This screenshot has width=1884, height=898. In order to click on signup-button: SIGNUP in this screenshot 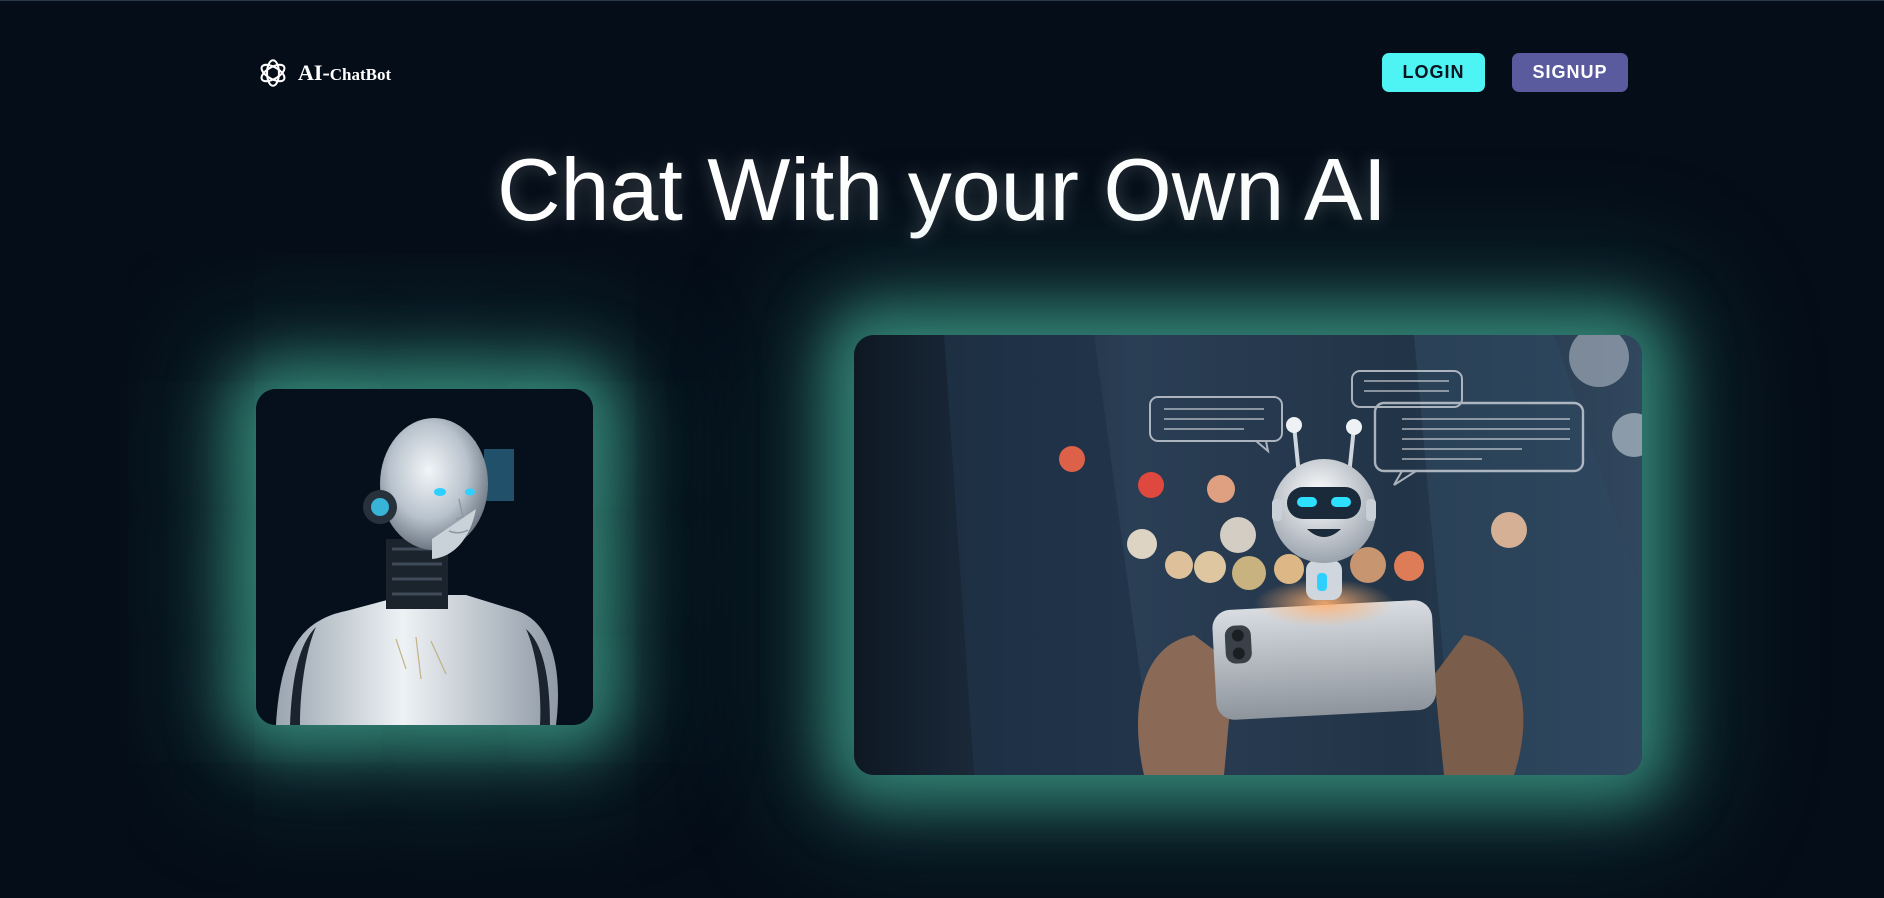, I will do `click(1570, 72)`.